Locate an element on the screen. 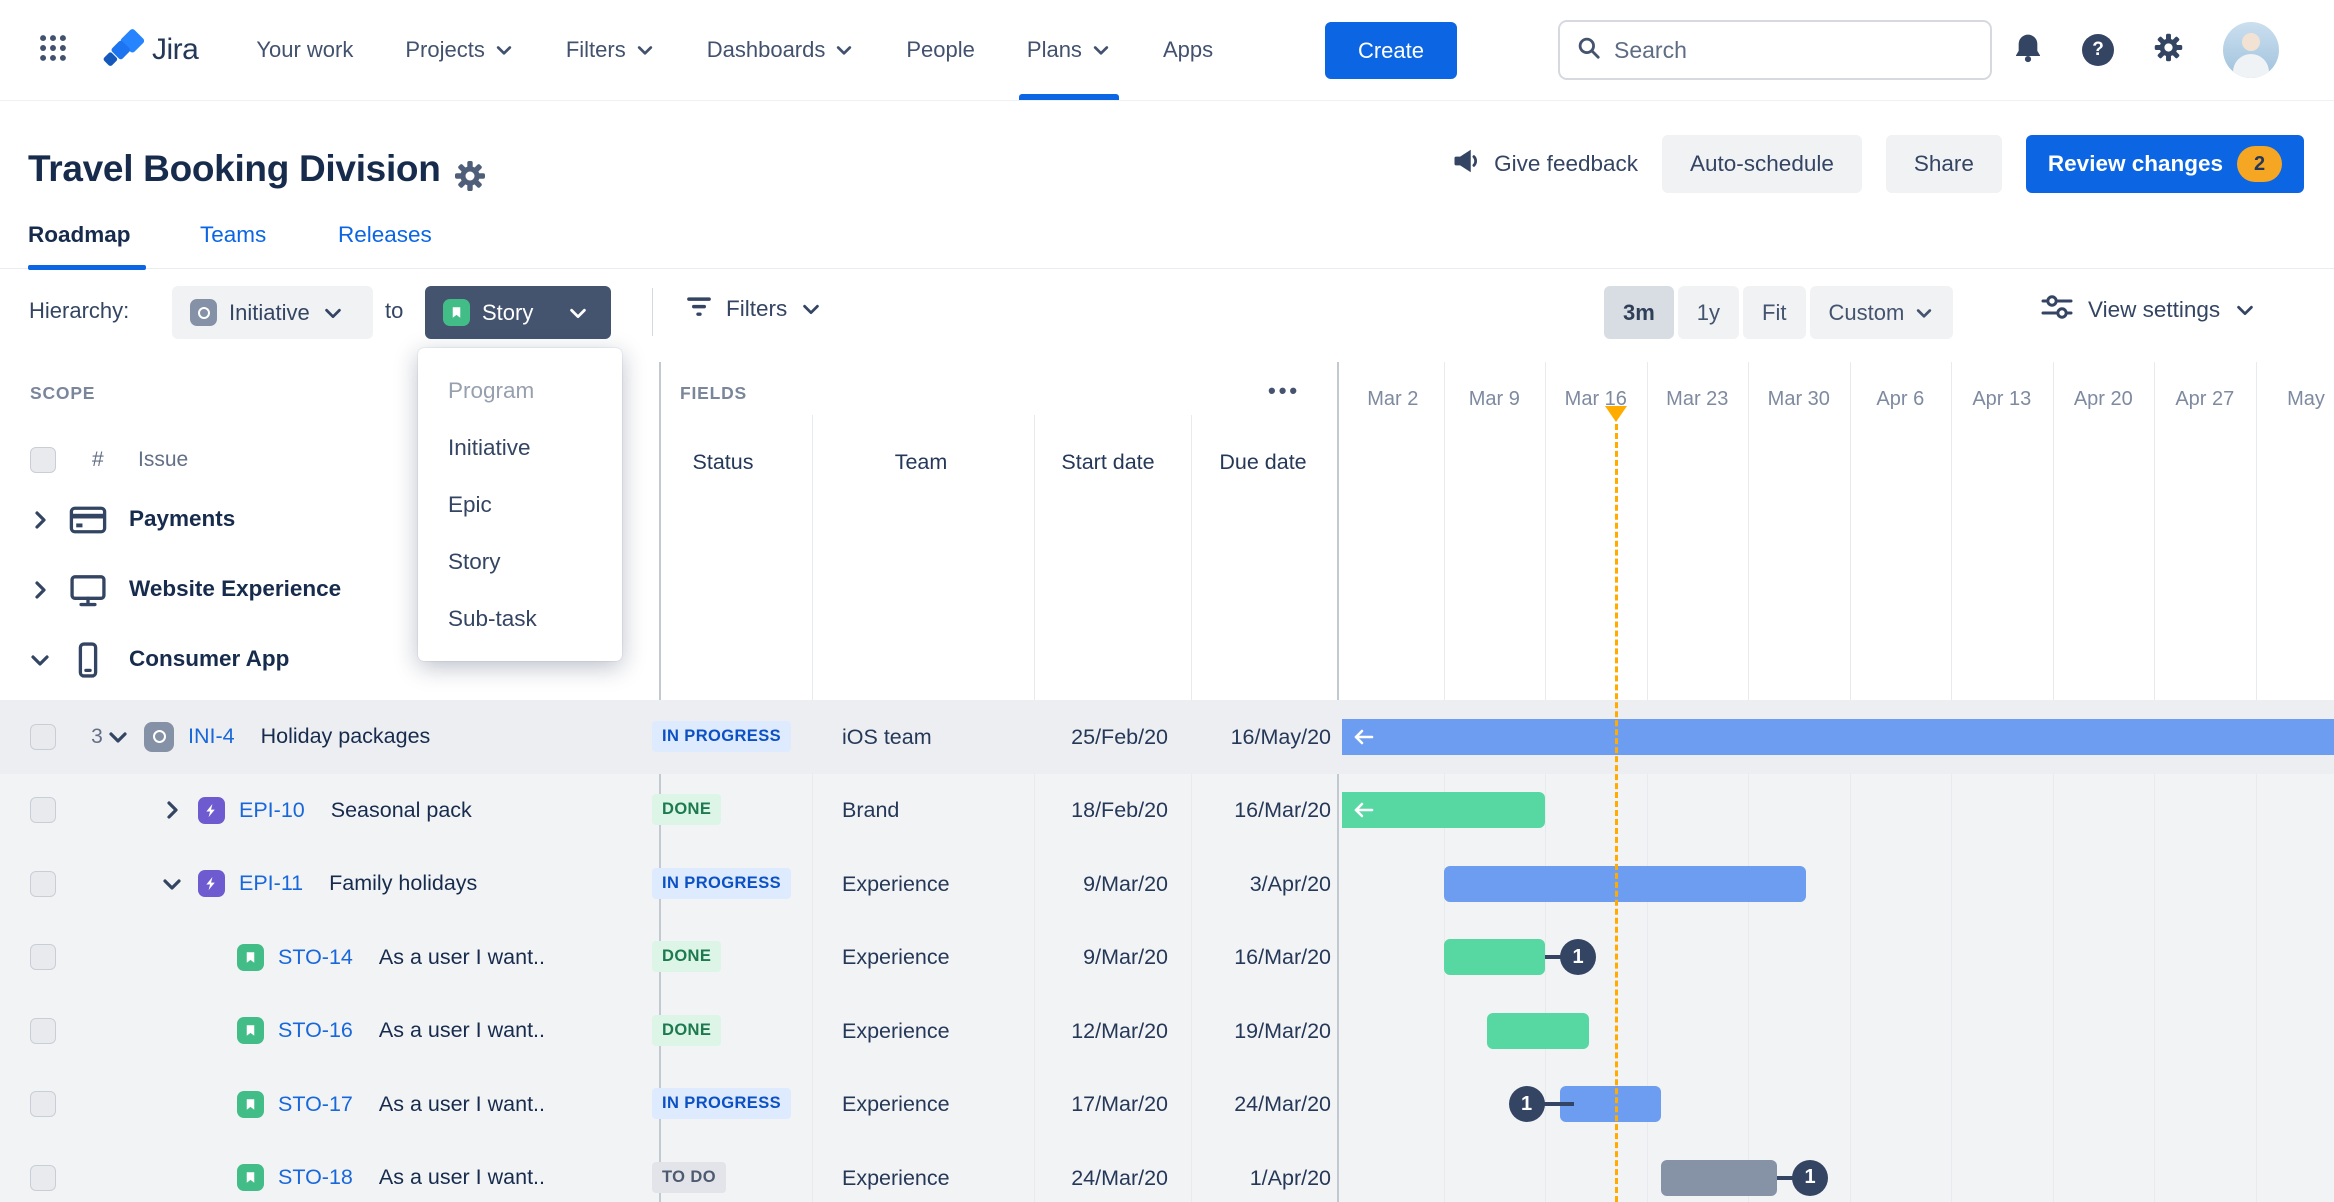 Image resolution: width=2334 pixels, height=1202 pixels. share-button: Share is located at coordinates (1943, 164).